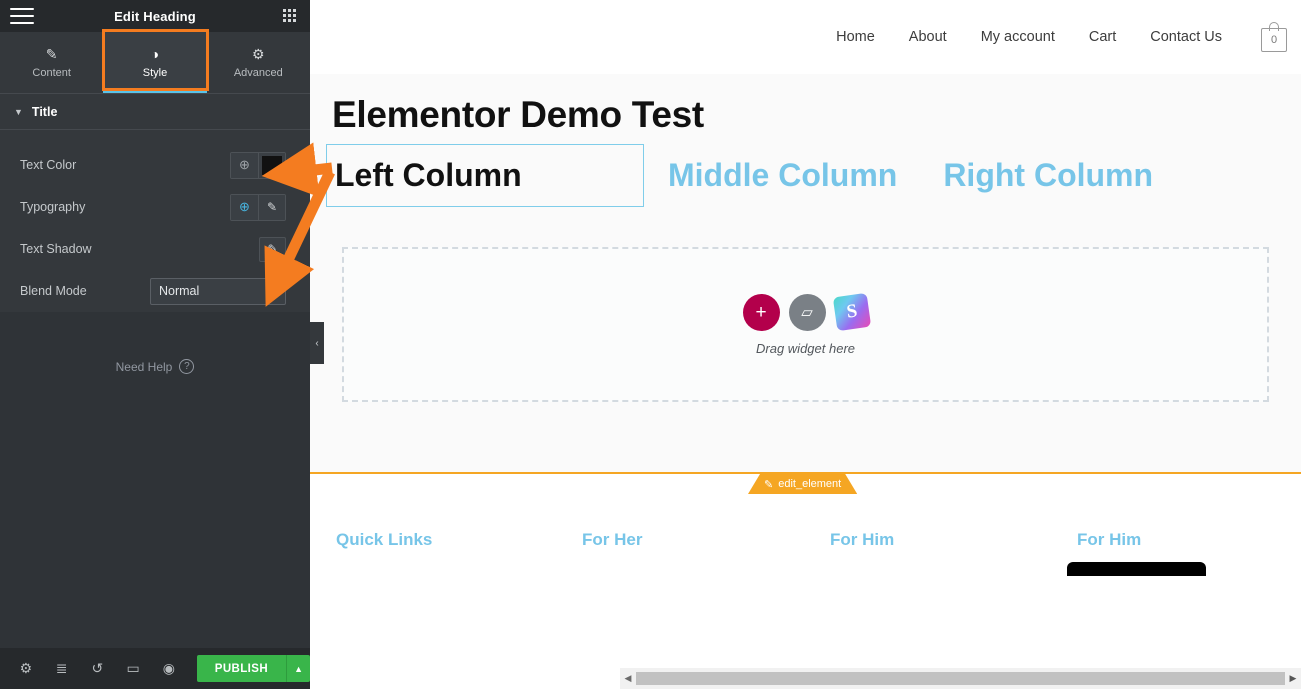 The width and height of the screenshot is (1301, 689). I want to click on nav-item-my-account: My account, so click(1018, 37).